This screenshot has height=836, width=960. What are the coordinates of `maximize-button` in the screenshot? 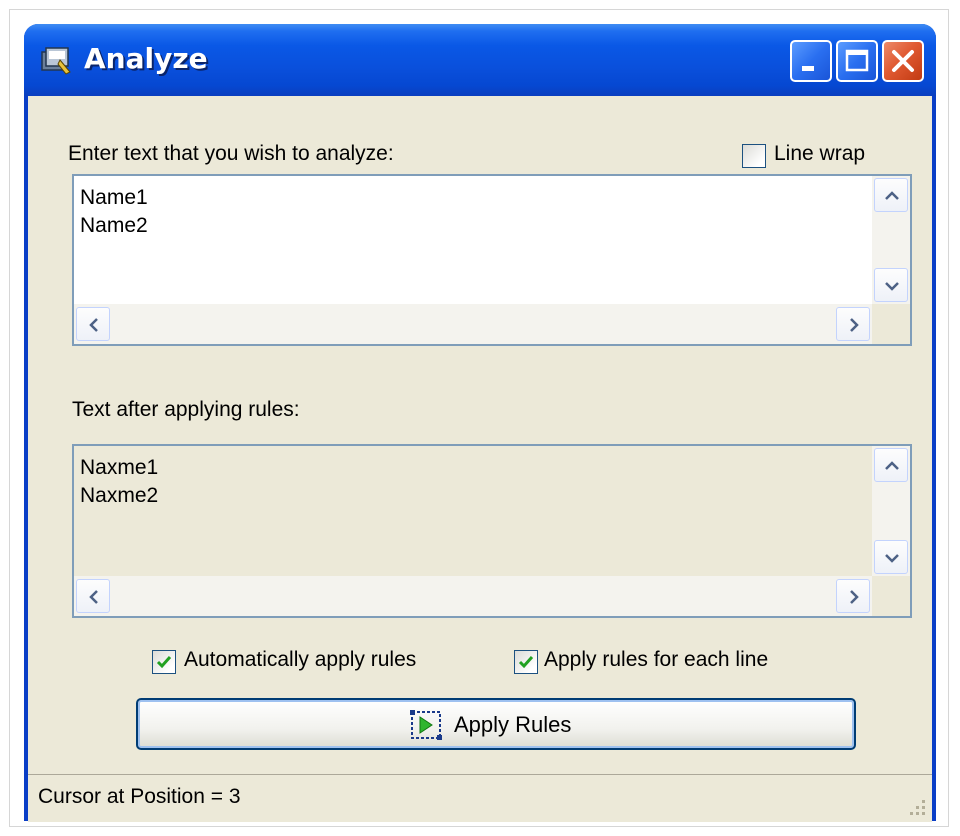 It's located at (857, 61).